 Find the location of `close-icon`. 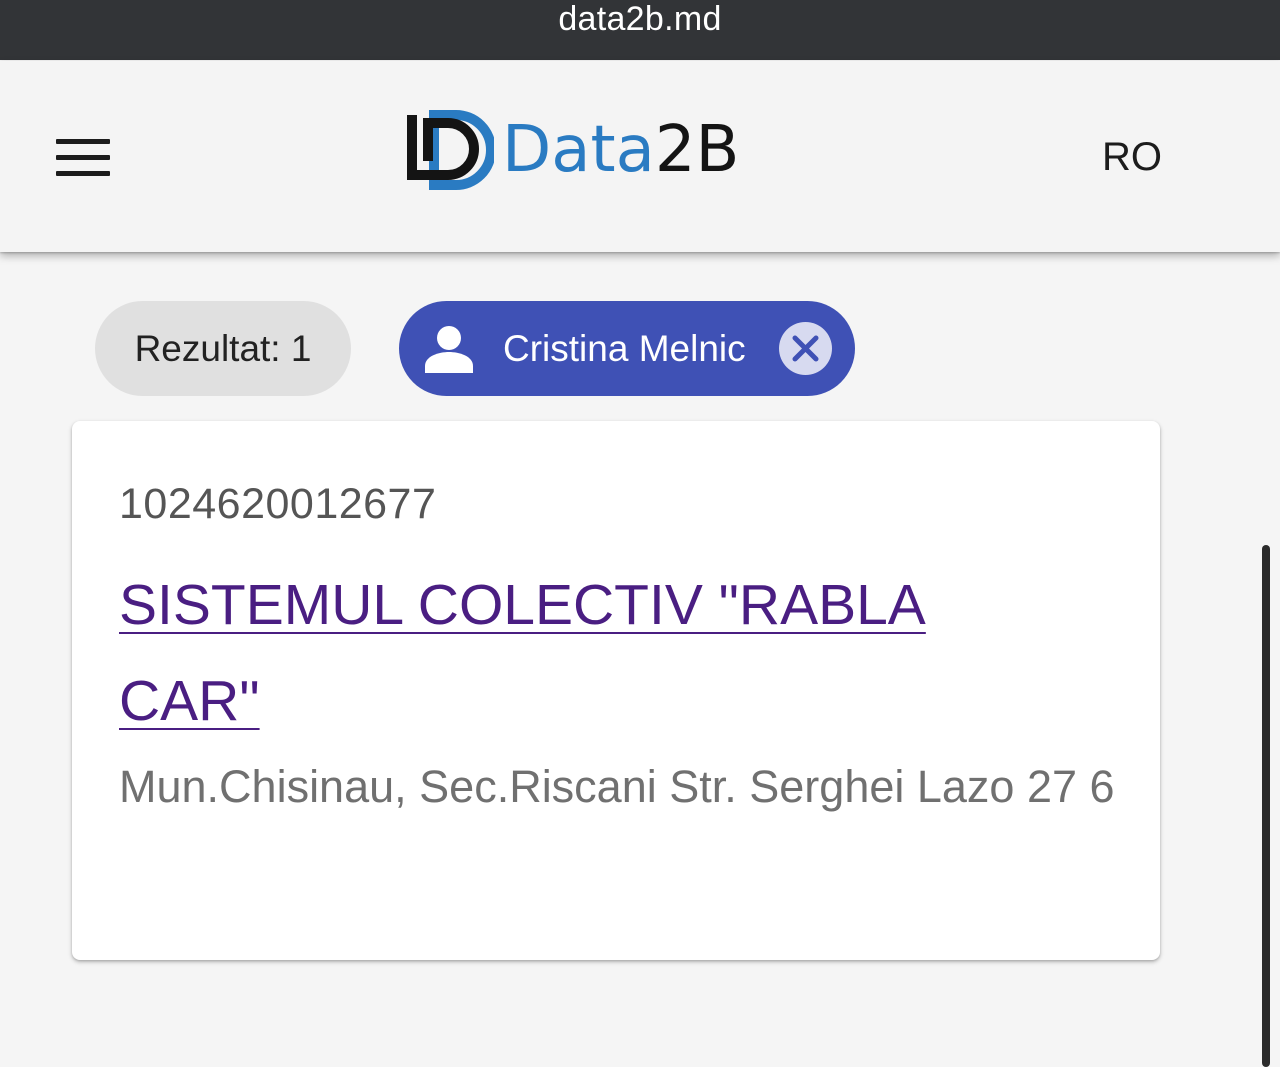

close-icon is located at coordinates (805, 348).